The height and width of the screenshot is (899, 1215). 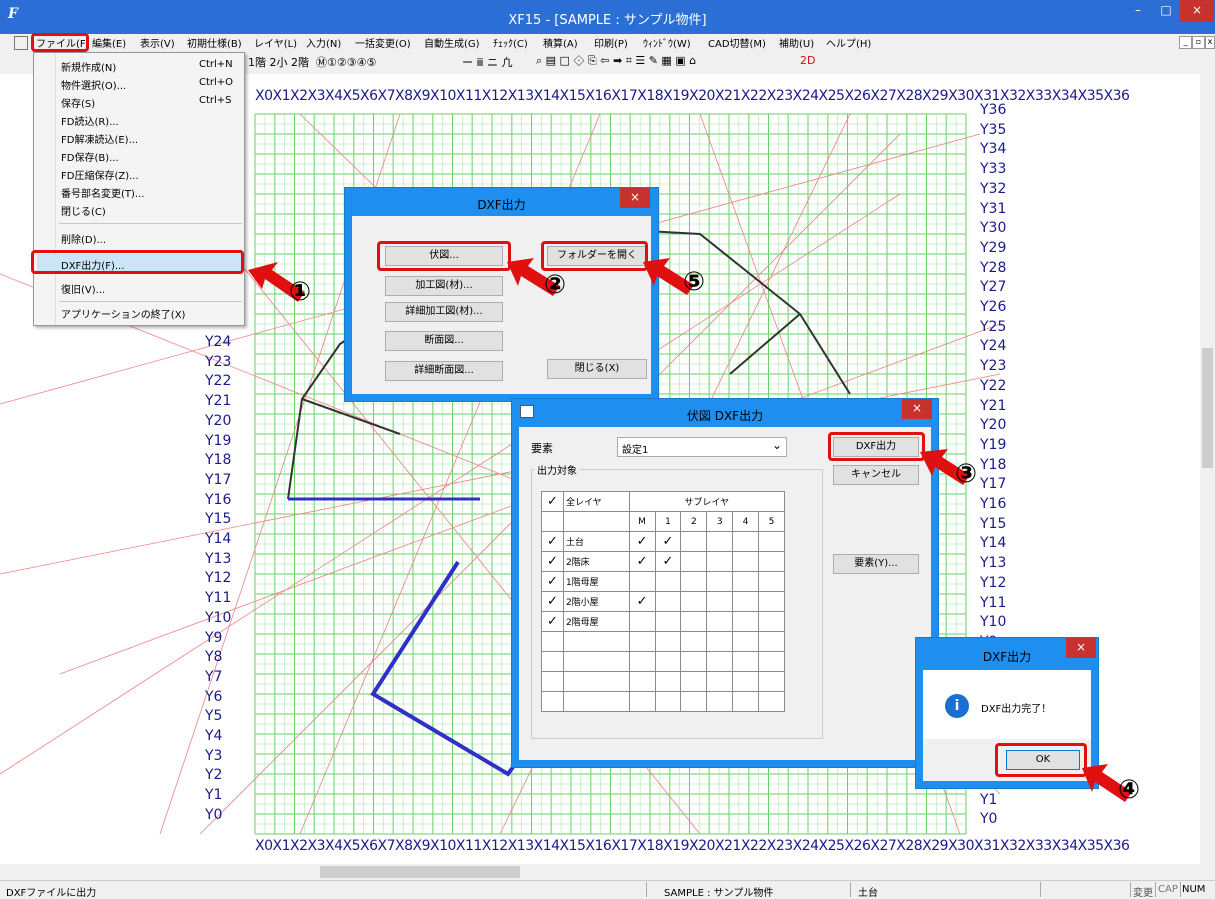 What do you see at coordinates (966, 474) in the screenshot?
I see `step-3-label: ③` at bounding box center [966, 474].